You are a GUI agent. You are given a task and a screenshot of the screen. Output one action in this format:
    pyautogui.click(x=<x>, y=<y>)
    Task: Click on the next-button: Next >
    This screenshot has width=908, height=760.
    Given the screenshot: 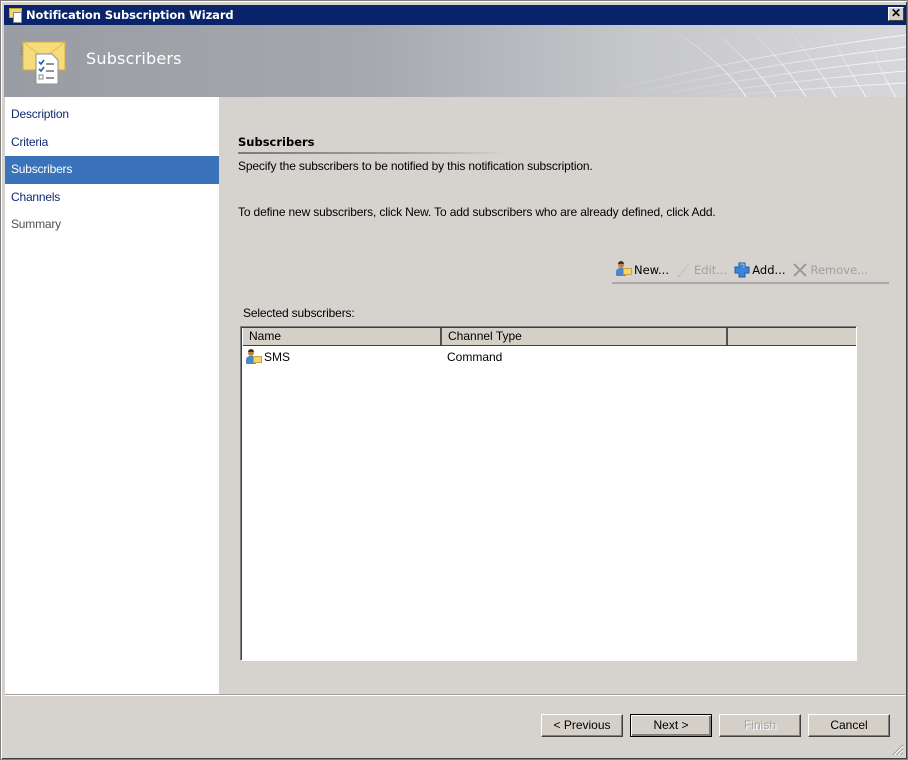 What is the action you would take?
    pyautogui.click(x=671, y=725)
    